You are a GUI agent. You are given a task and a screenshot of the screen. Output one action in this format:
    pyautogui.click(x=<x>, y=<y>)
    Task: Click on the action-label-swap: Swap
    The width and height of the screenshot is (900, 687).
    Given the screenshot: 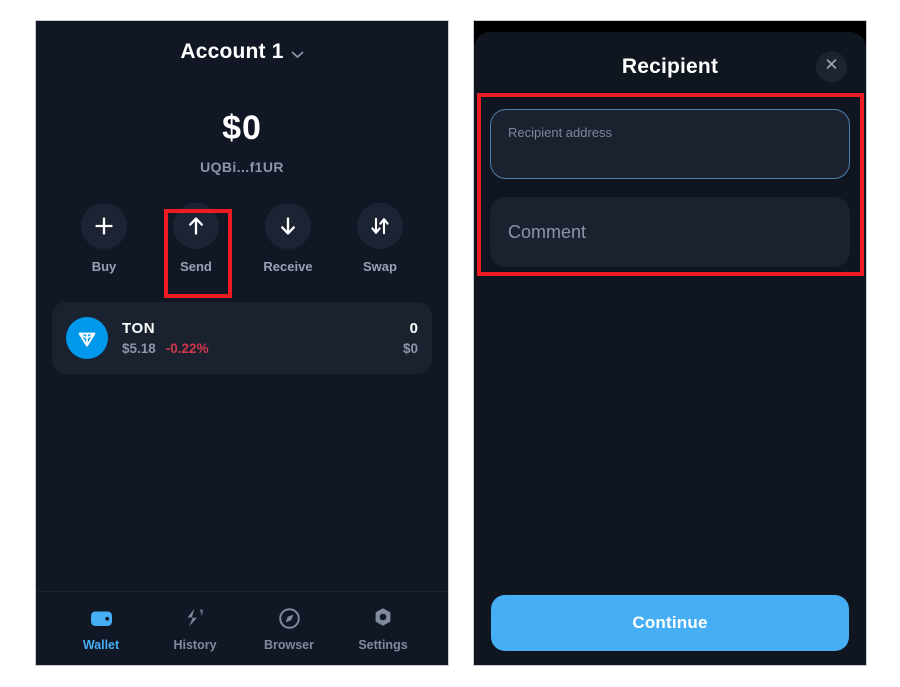 What is the action you would take?
    pyautogui.click(x=380, y=266)
    